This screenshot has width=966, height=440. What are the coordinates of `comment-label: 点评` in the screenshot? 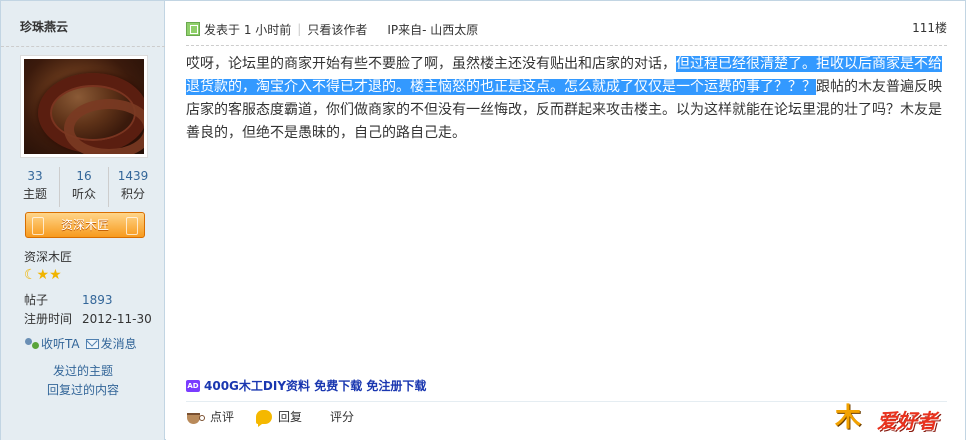 It's located at (222, 417).